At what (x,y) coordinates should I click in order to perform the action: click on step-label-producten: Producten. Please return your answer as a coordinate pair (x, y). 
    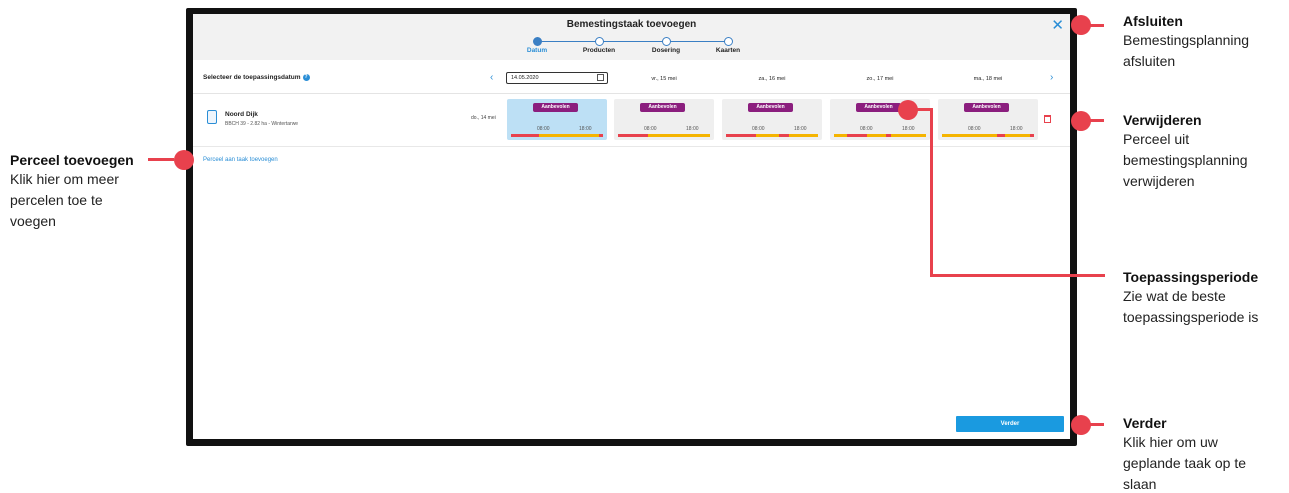
    Looking at the image, I should click on (599, 50).